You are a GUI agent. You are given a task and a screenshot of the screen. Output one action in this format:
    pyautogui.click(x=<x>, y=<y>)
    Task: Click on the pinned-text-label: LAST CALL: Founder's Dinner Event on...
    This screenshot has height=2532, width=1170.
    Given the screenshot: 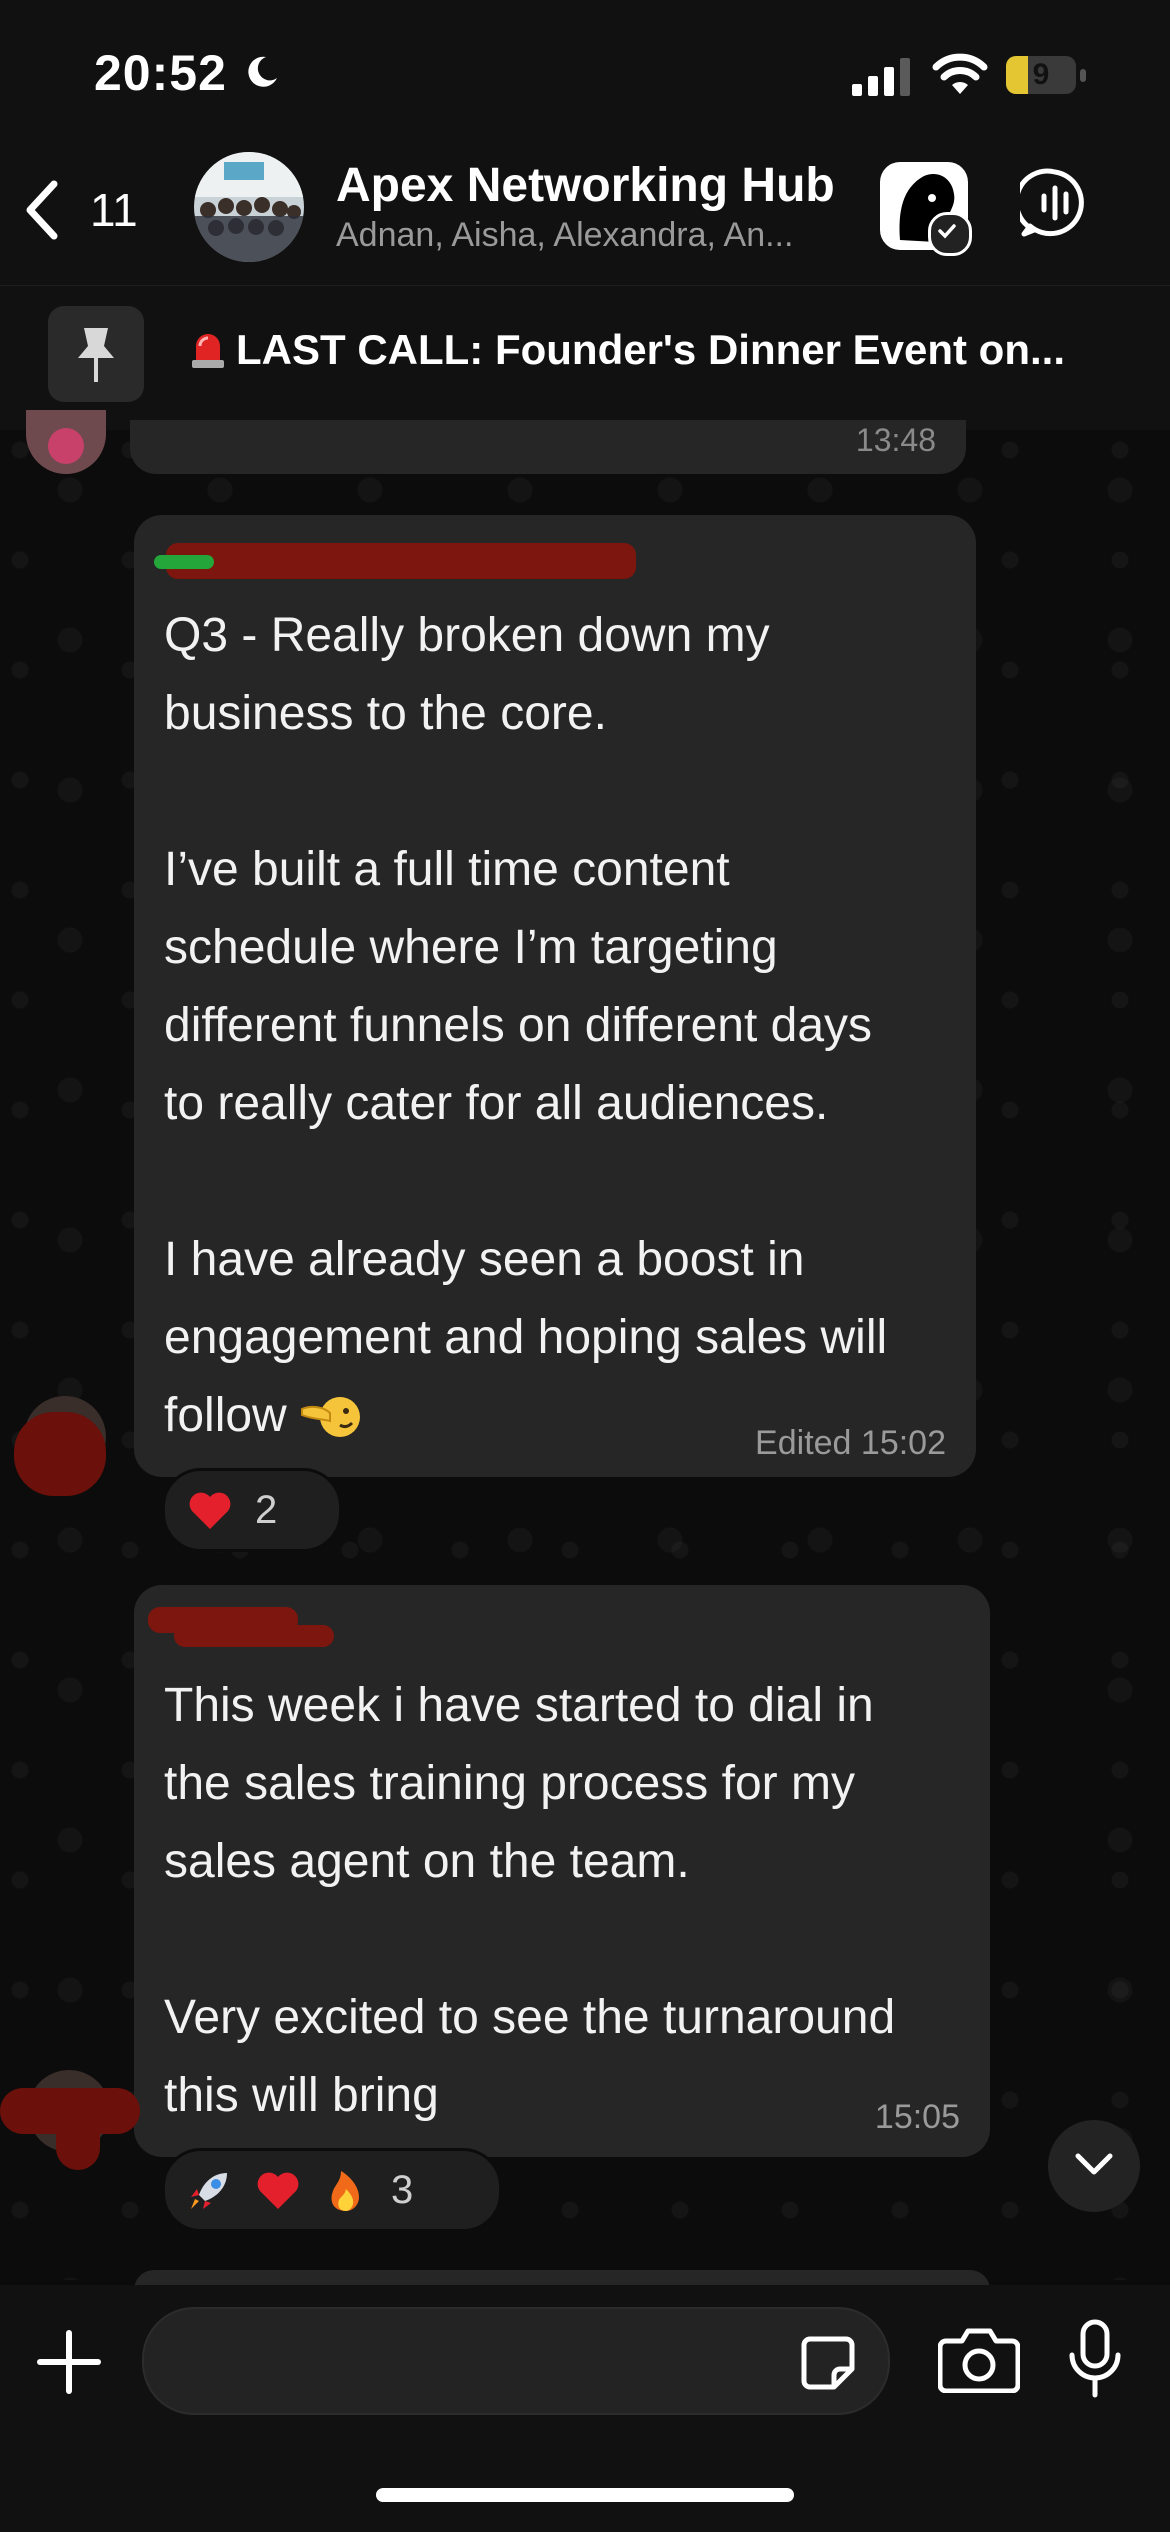 What is the action you would take?
    pyautogui.click(x=650, y=349)
    